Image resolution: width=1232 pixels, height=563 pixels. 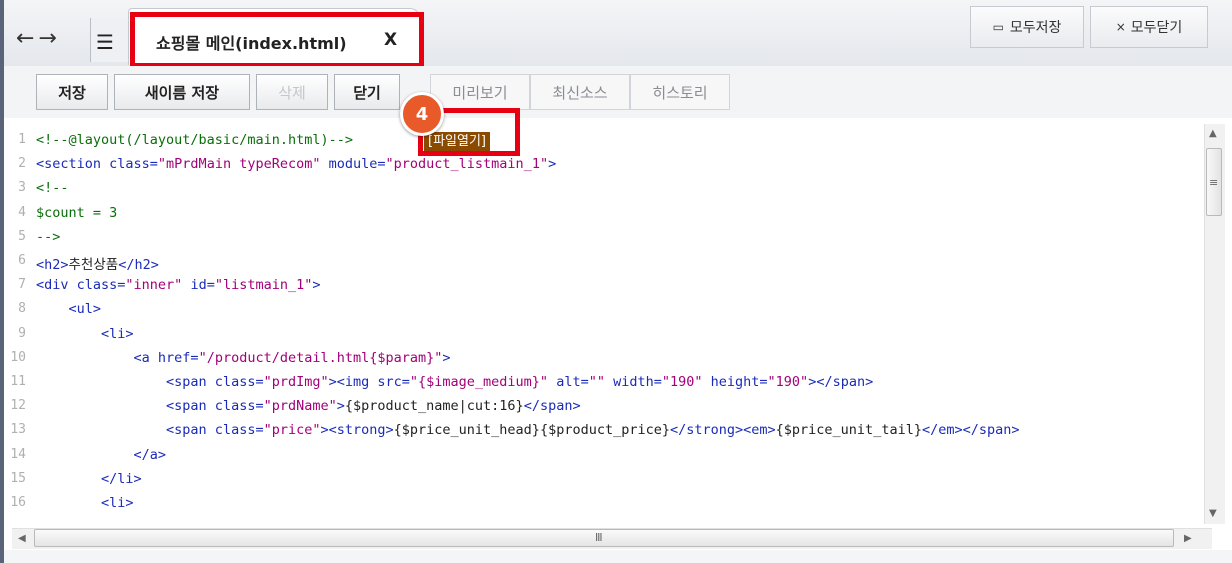 What do you see at coordinates (848, 430) in the screenshot?
I see `code-token: {$price_unit_tail}` at bounding box center [848, 430].